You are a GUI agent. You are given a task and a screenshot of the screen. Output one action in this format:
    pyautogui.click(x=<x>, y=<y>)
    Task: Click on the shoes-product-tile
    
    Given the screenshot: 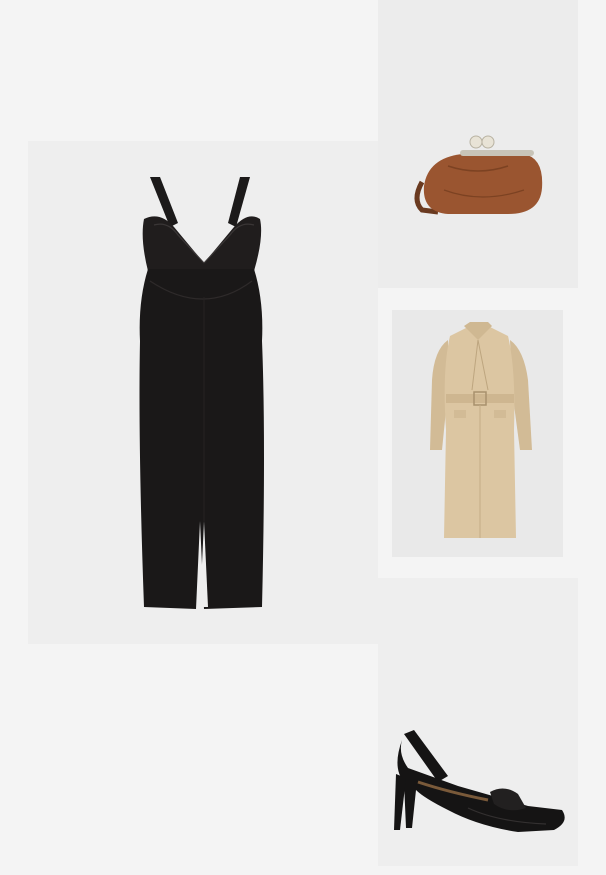 What is the action you would take?
    pyautogui.click(x=478, y=722)
    